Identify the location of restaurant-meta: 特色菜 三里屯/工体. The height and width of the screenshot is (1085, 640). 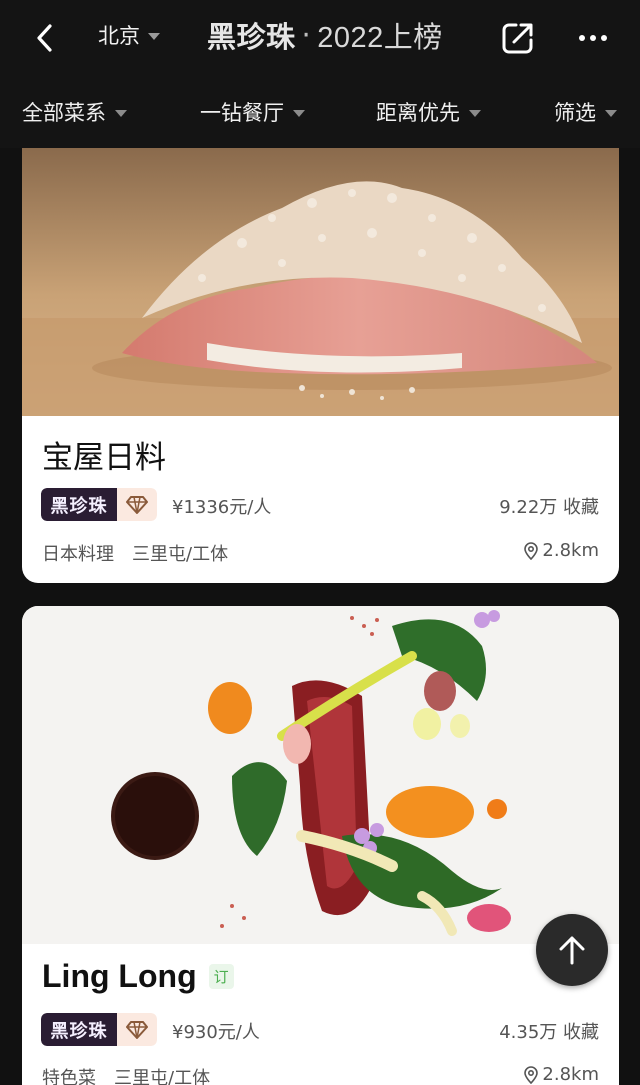
(126, 1074).